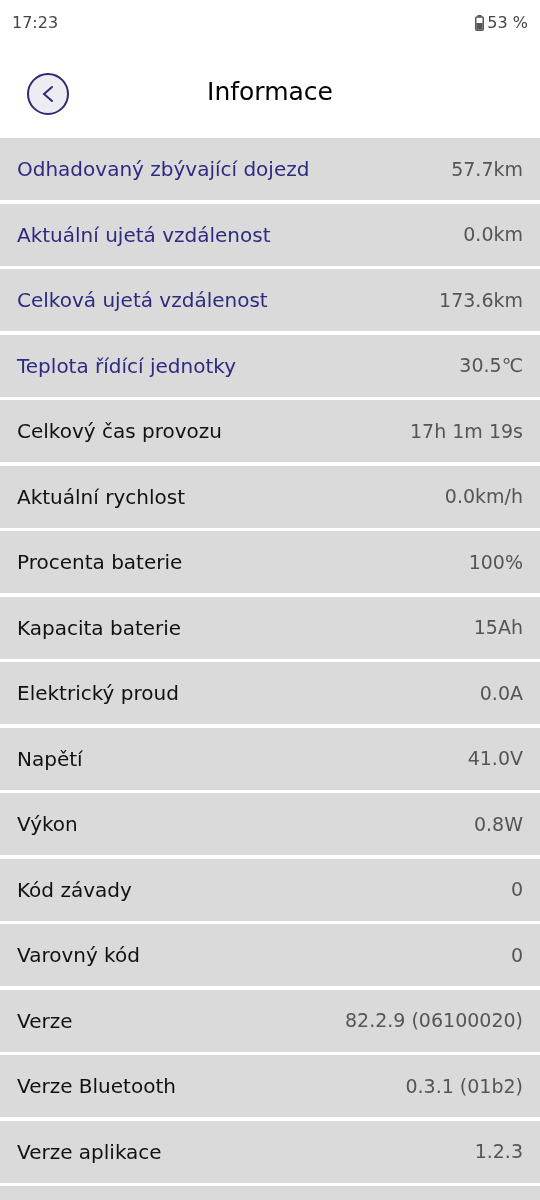 The width and height of the screenshot is (540, 1200). What do you see at coordinates (434, 1021) in the screenshot?
I see `row-value: 82.2.9 (06100020)` at bounding box center [434, 1021].